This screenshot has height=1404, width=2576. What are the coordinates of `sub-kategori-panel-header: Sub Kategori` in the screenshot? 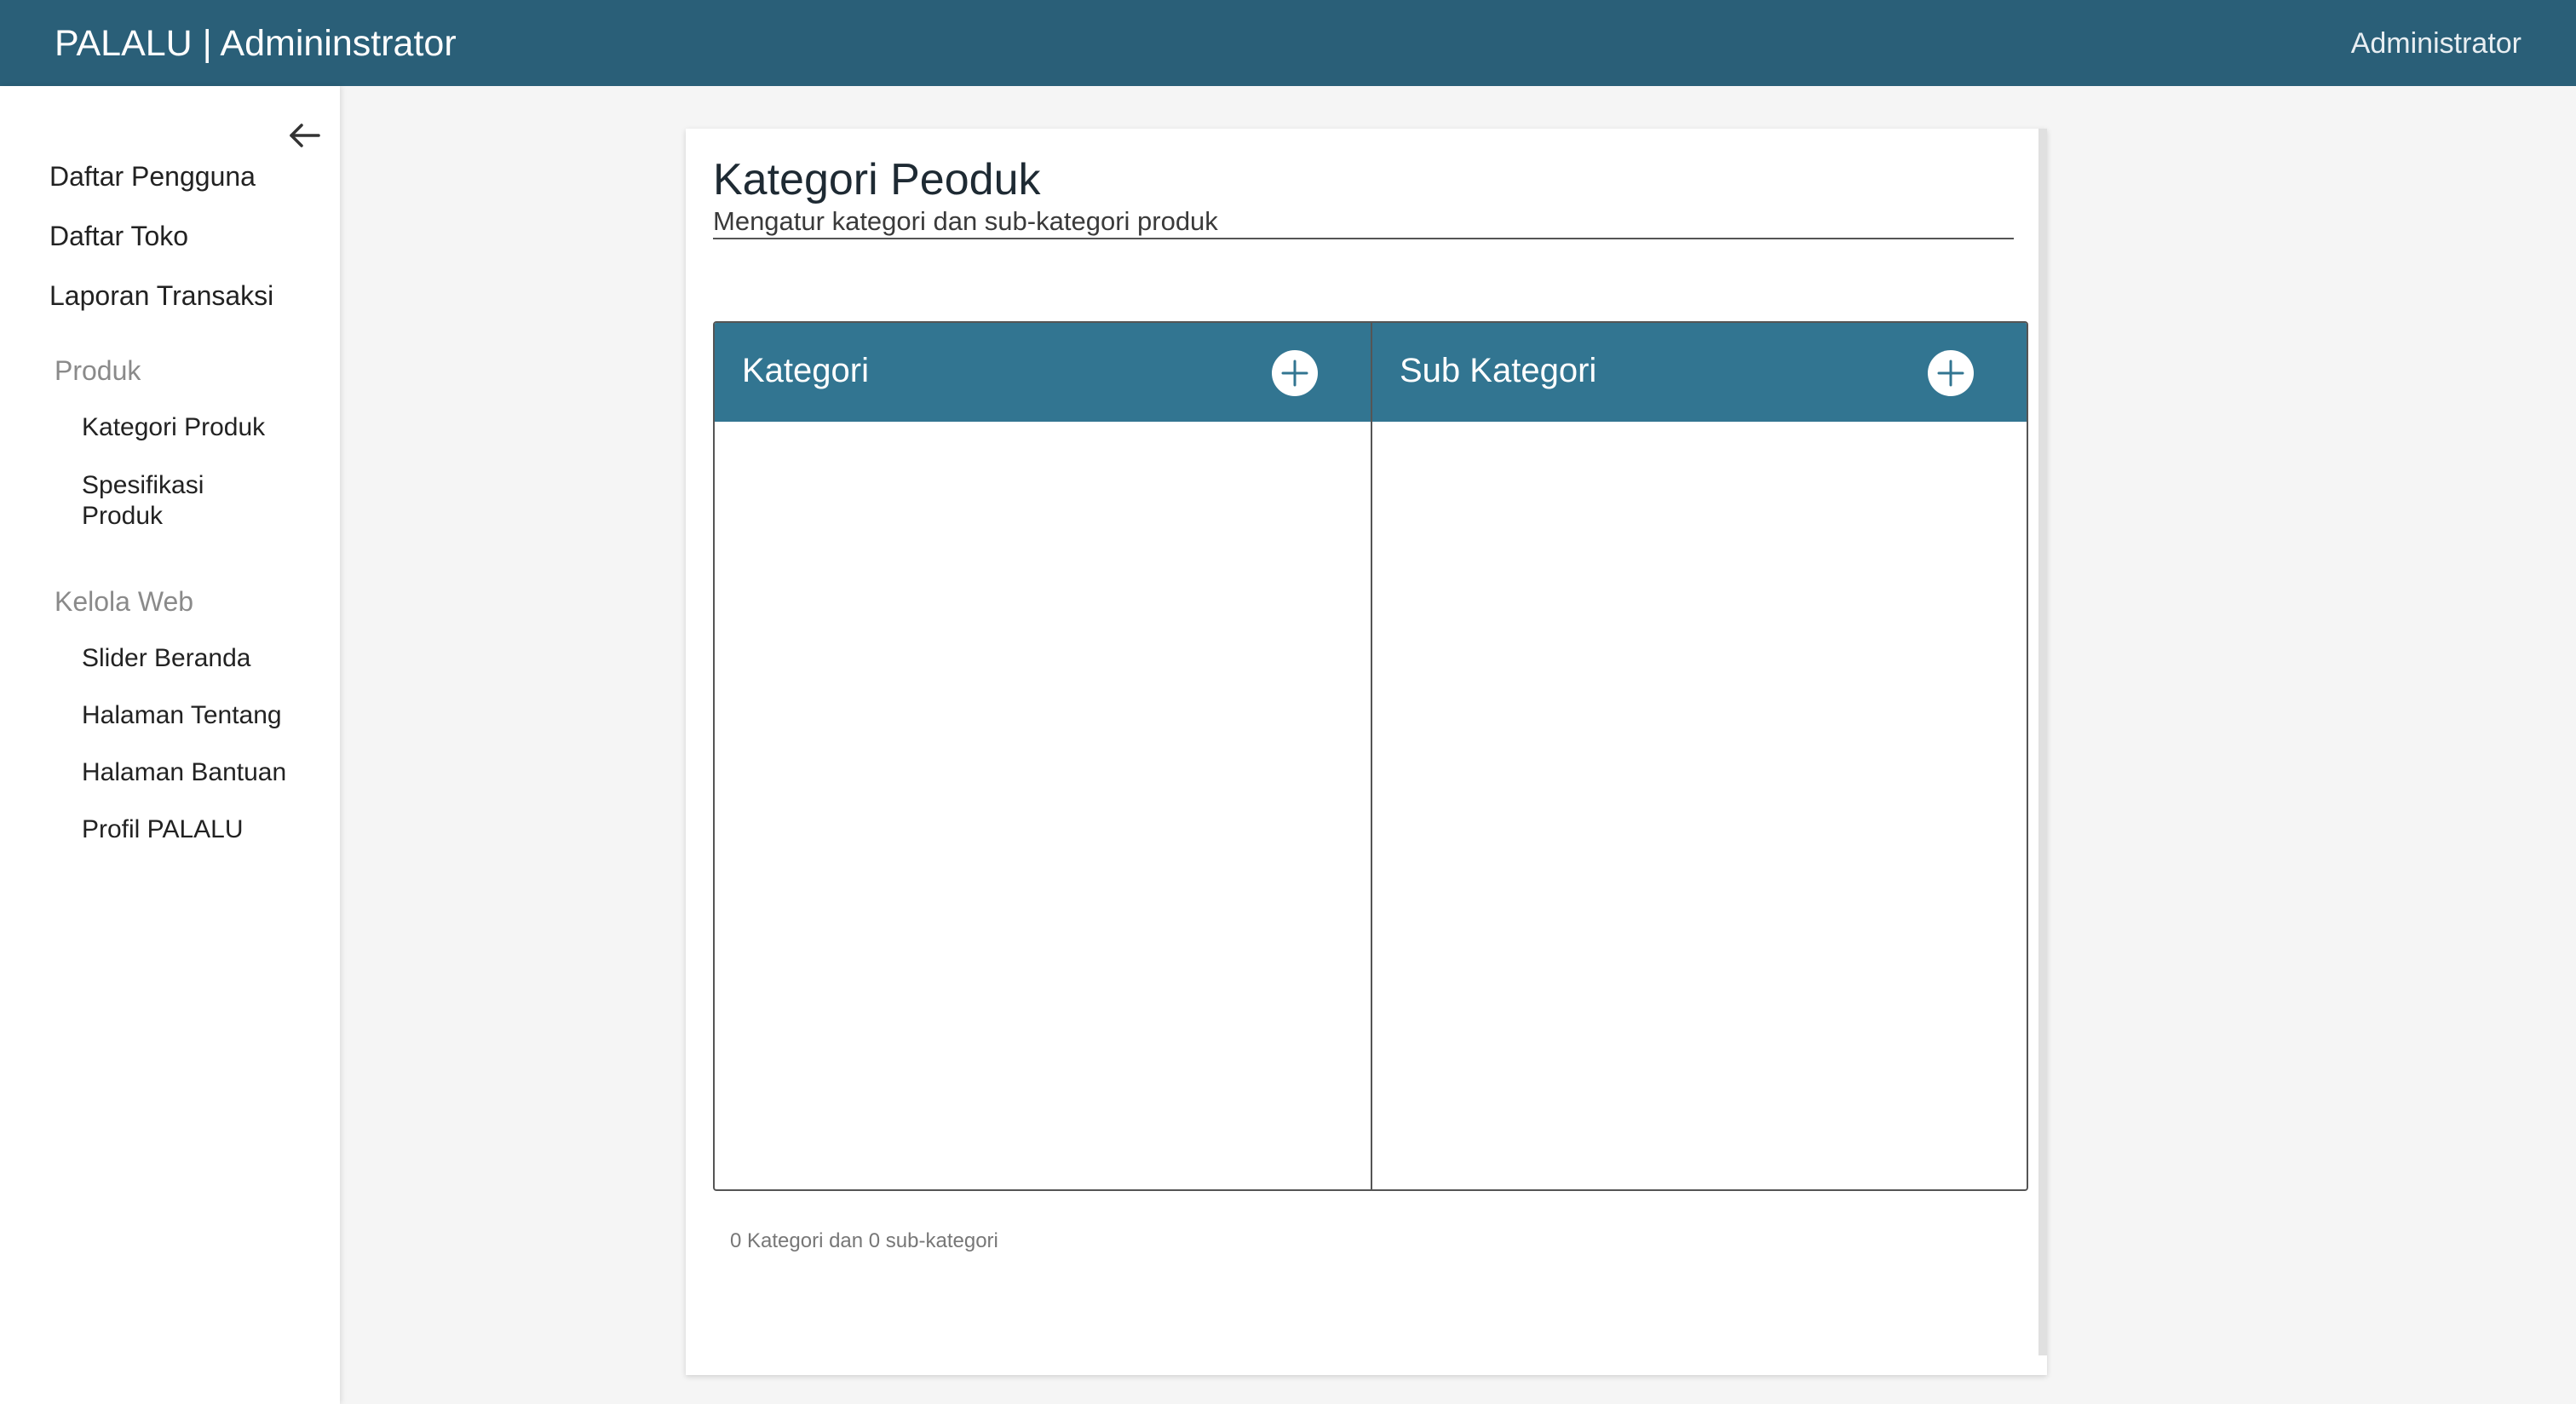 It's located at (1700, 372).